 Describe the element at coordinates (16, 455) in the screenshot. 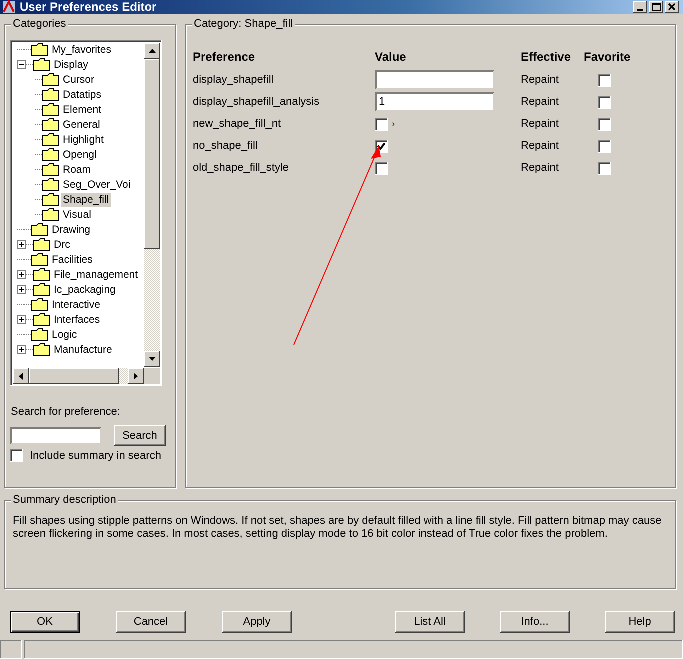

I see `checkbox` at that location.